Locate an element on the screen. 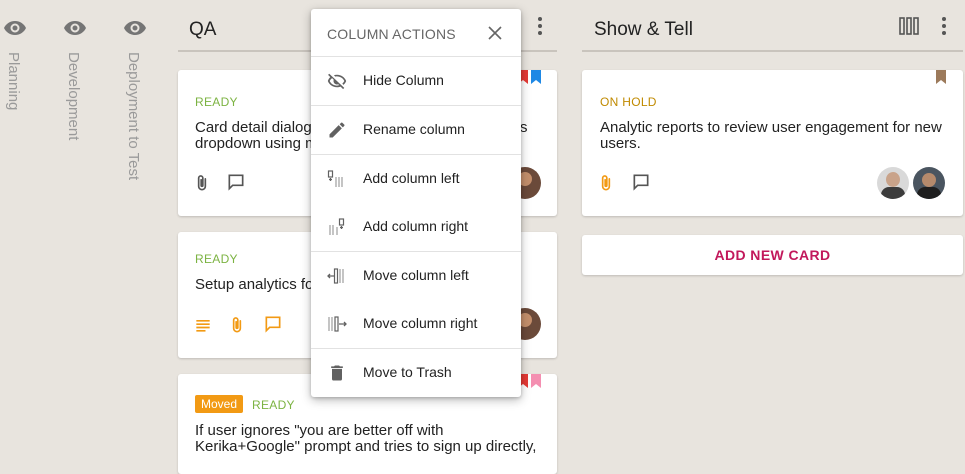 This screenshot has width=965, height=474. column-title: Show & Tell is located at coordinates (643, 30).